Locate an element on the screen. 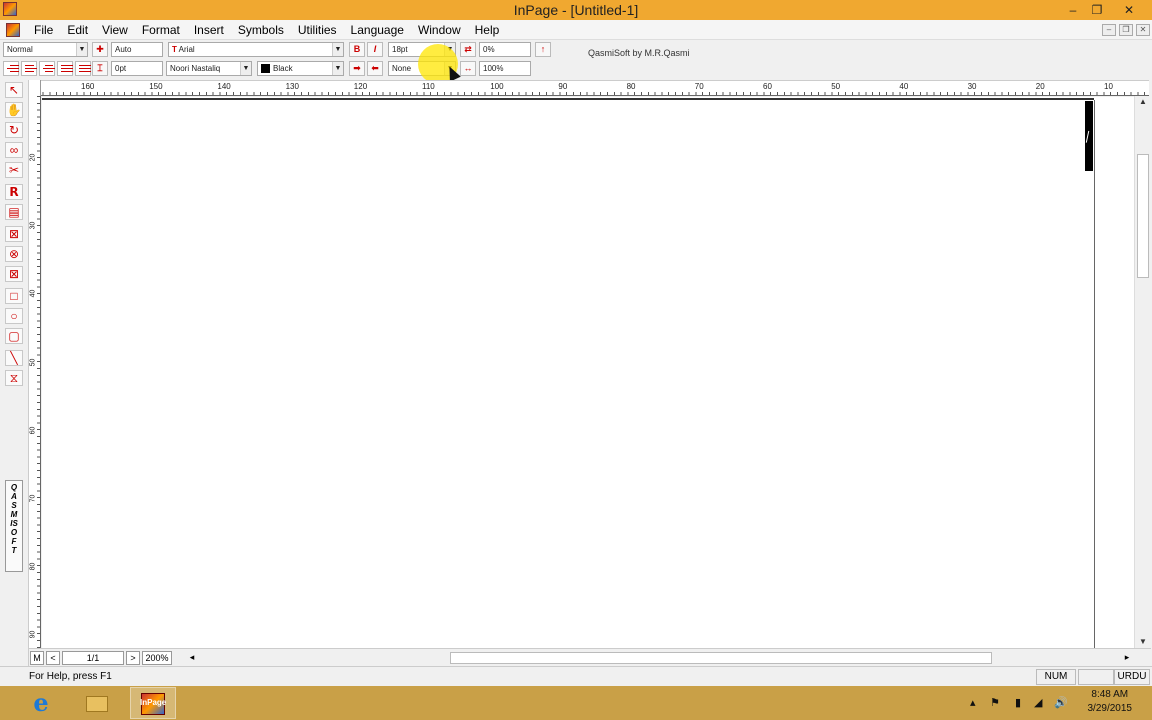  brand-vertical-text: QASMISOFT is located at coordinates (14, 519).